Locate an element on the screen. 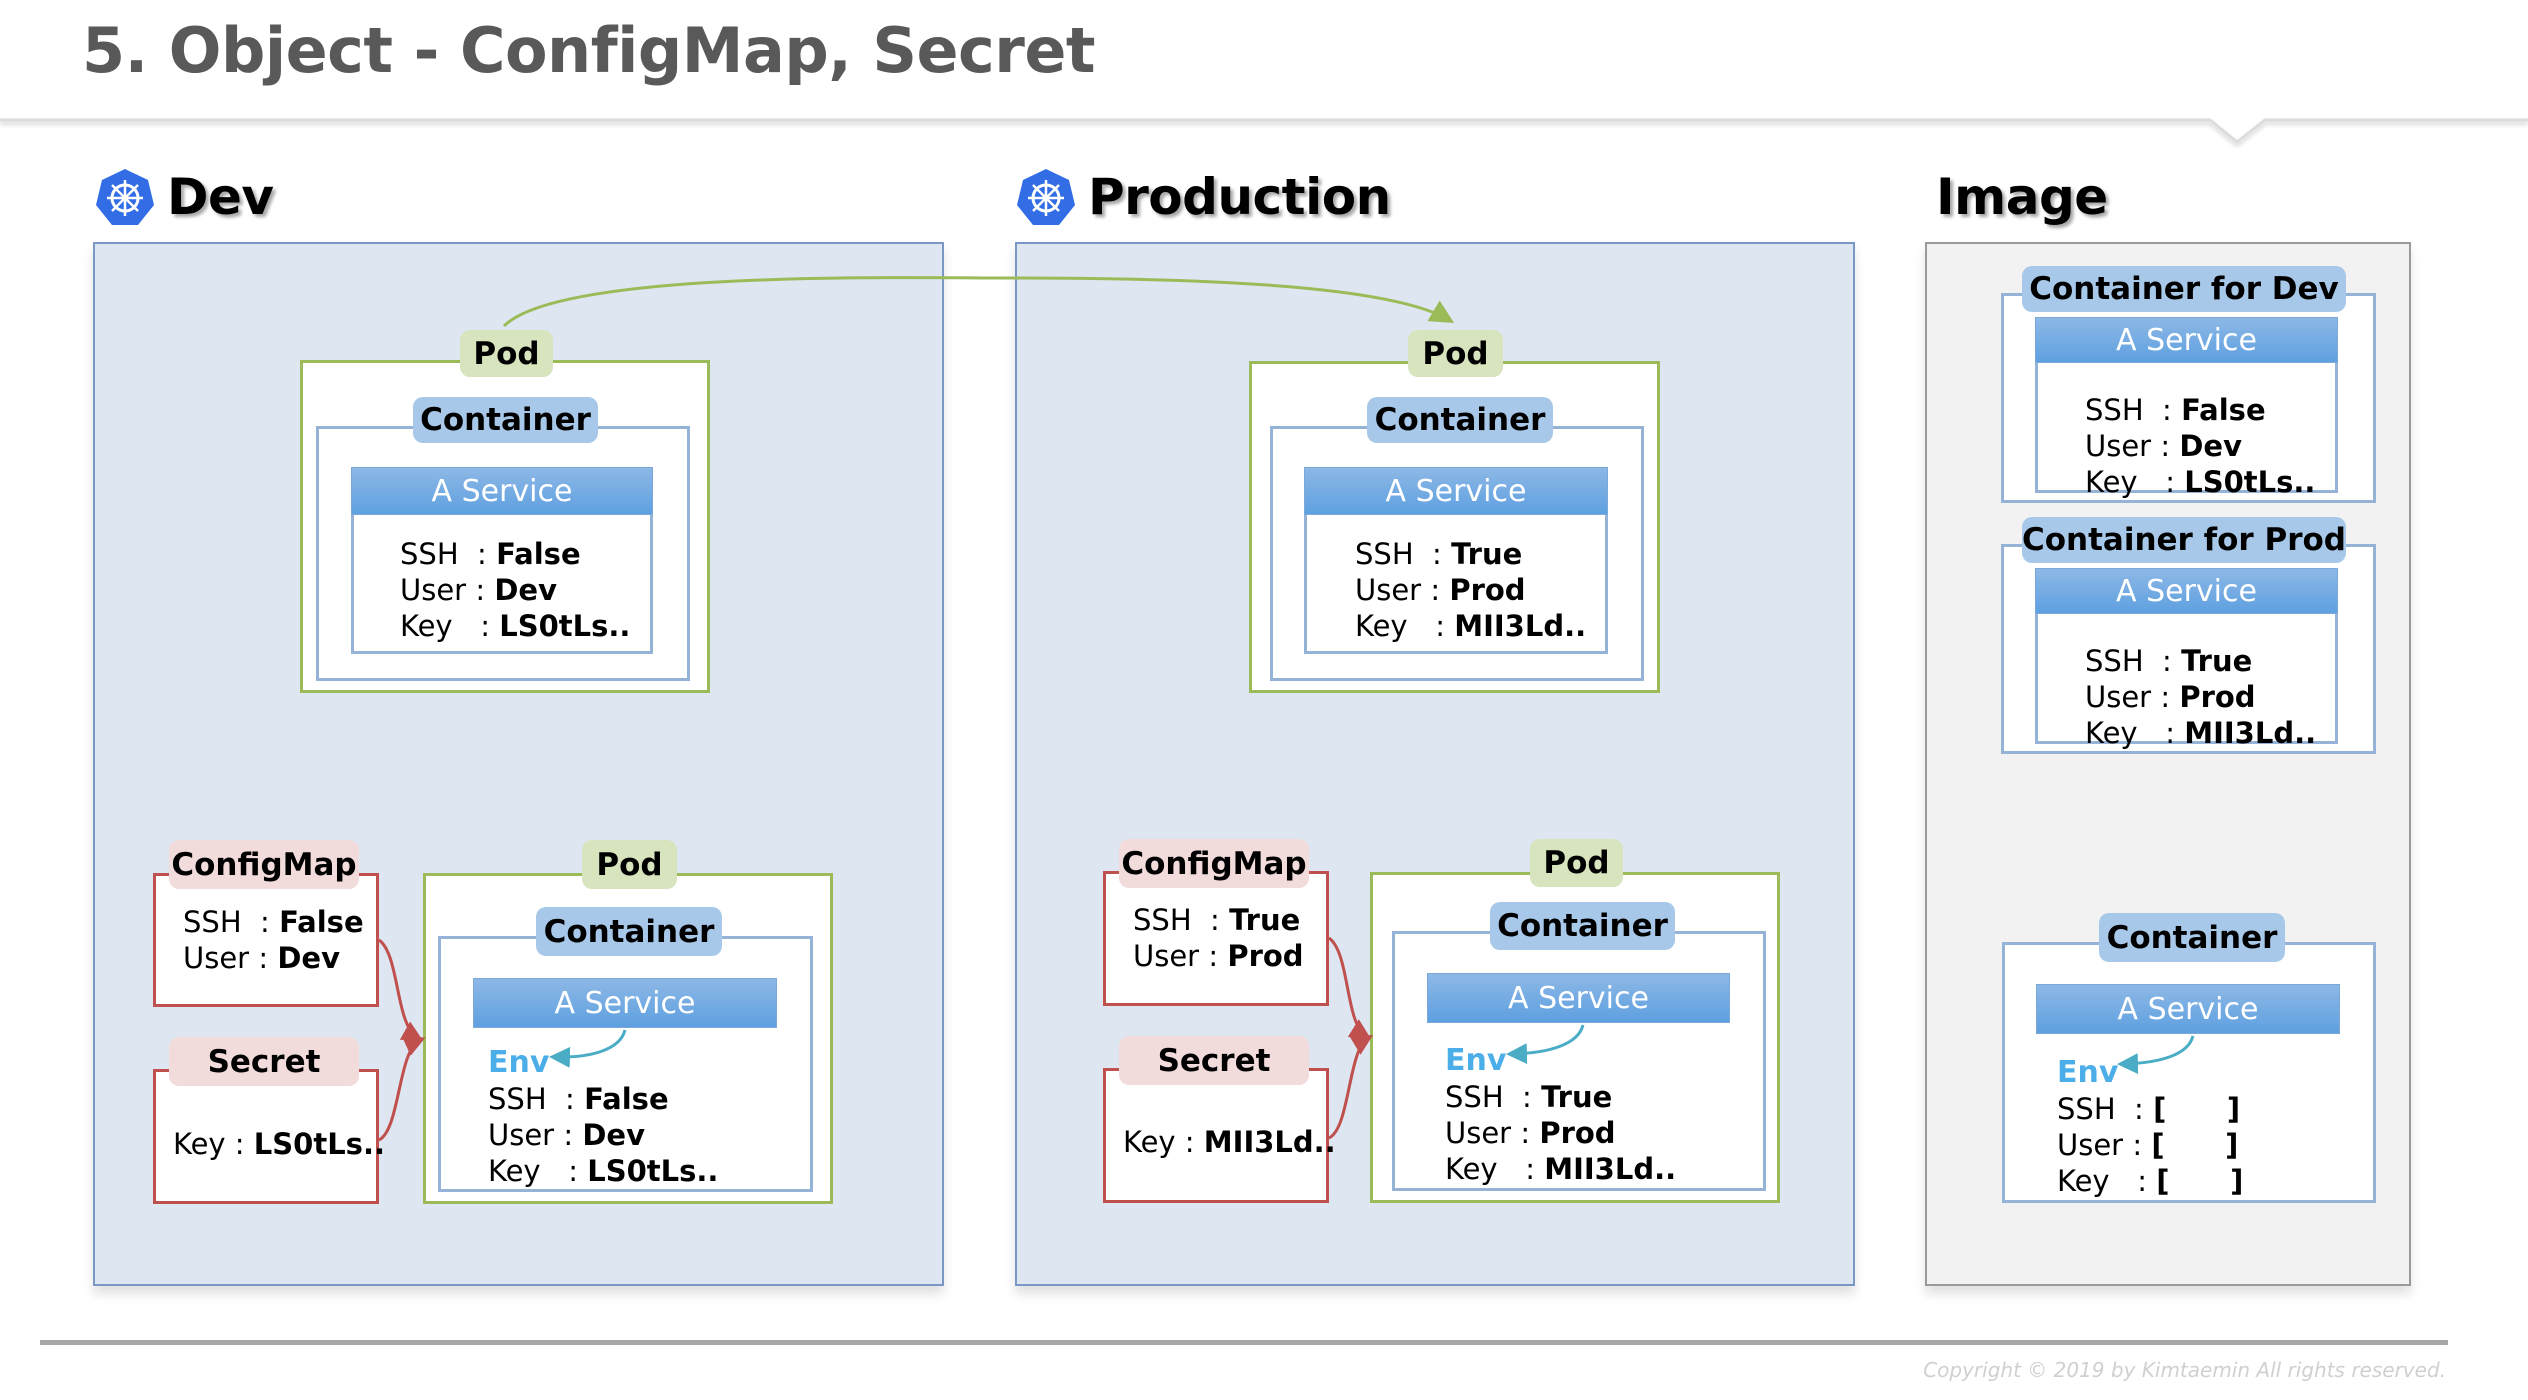 The image size is (2528, 1400). image-env-label: Env is located at coordinates (2088, 1072).